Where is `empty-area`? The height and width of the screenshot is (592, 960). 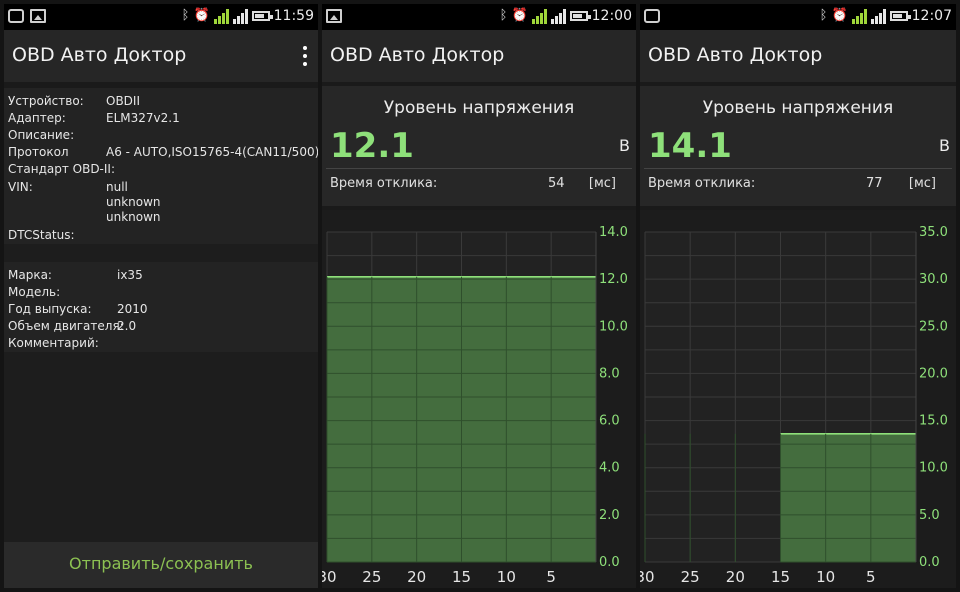 empty-area is located at coordinates (161, 447).